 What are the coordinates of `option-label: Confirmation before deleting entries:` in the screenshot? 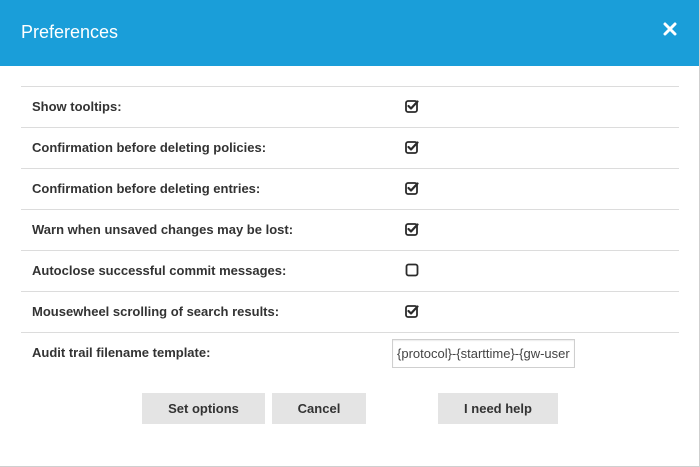 It's located at (146, 188).